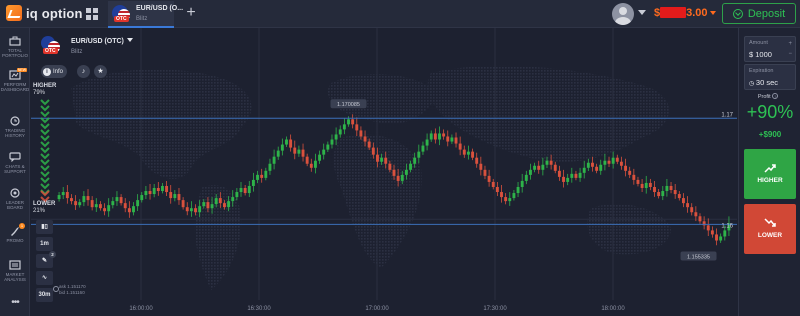 This screenshot has width=800, height=316. What do you see at coordinates (45, 86) in the screenshot?
I see `higher-label: HIGHER` at bounding box center [45, 86].